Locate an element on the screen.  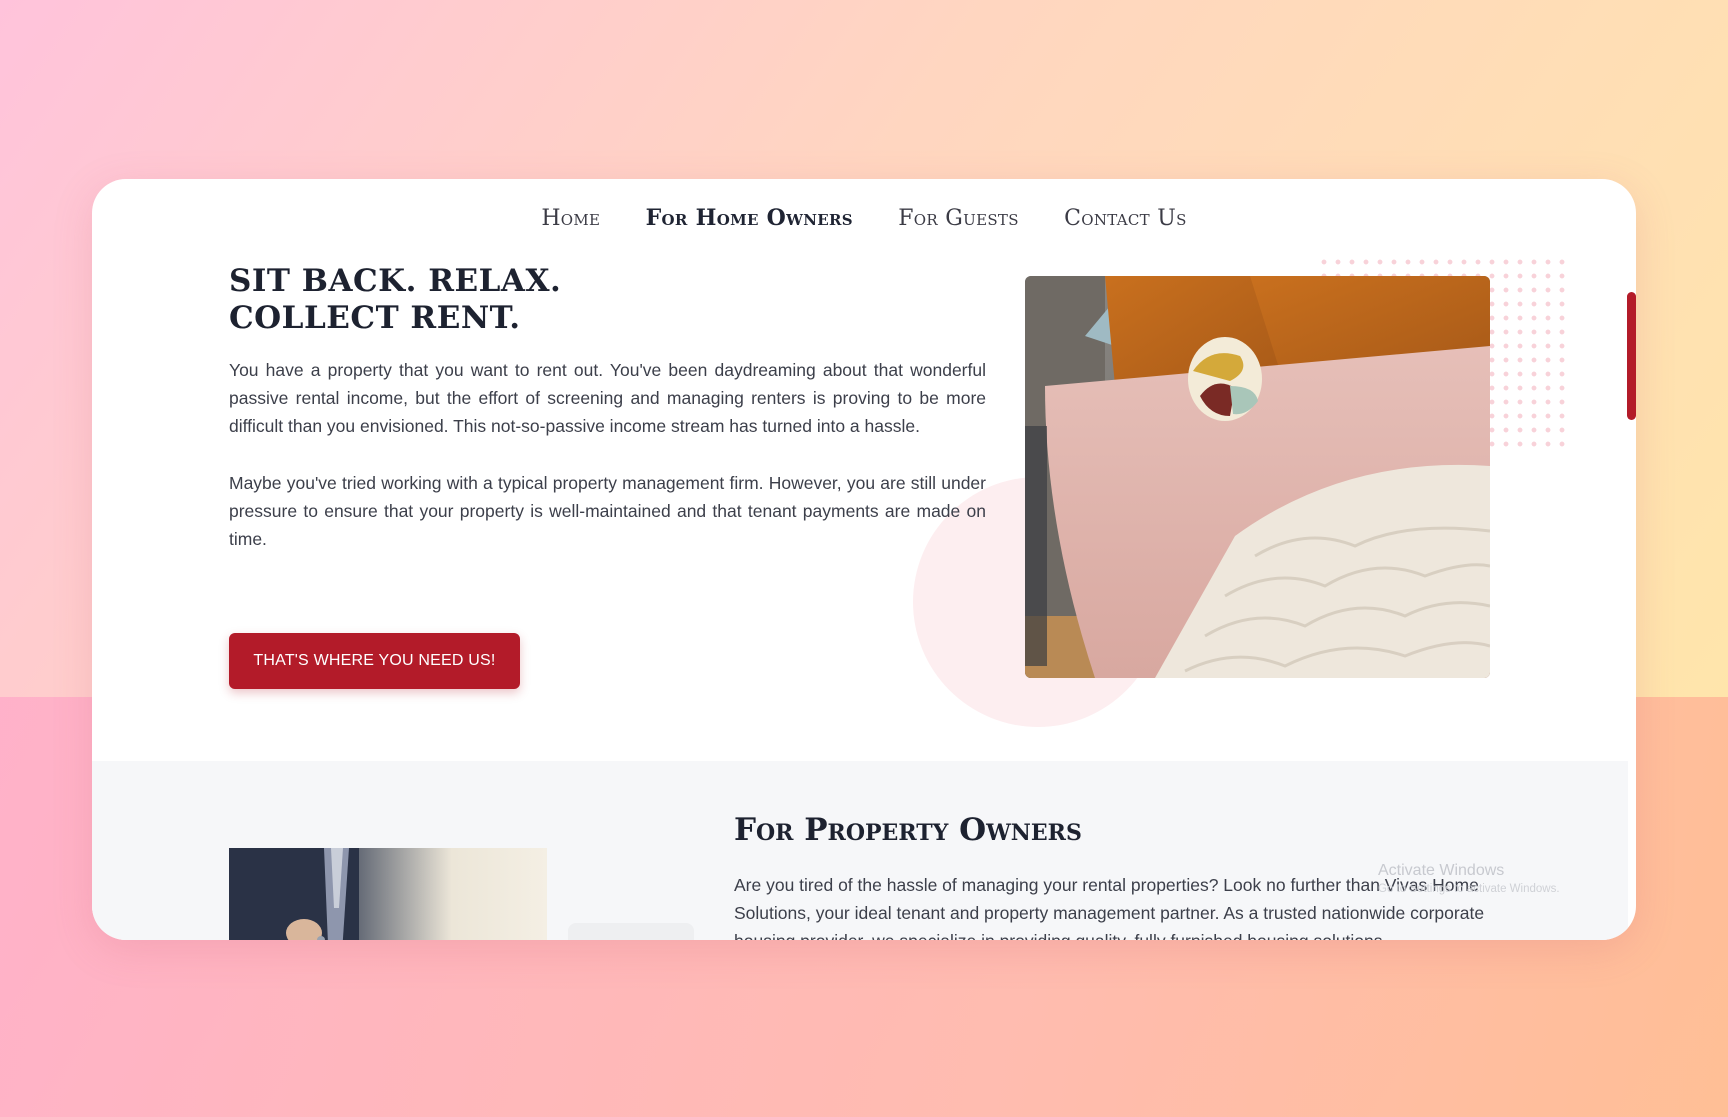
scrollbar-thumb is located at coordinates (1631, 356).